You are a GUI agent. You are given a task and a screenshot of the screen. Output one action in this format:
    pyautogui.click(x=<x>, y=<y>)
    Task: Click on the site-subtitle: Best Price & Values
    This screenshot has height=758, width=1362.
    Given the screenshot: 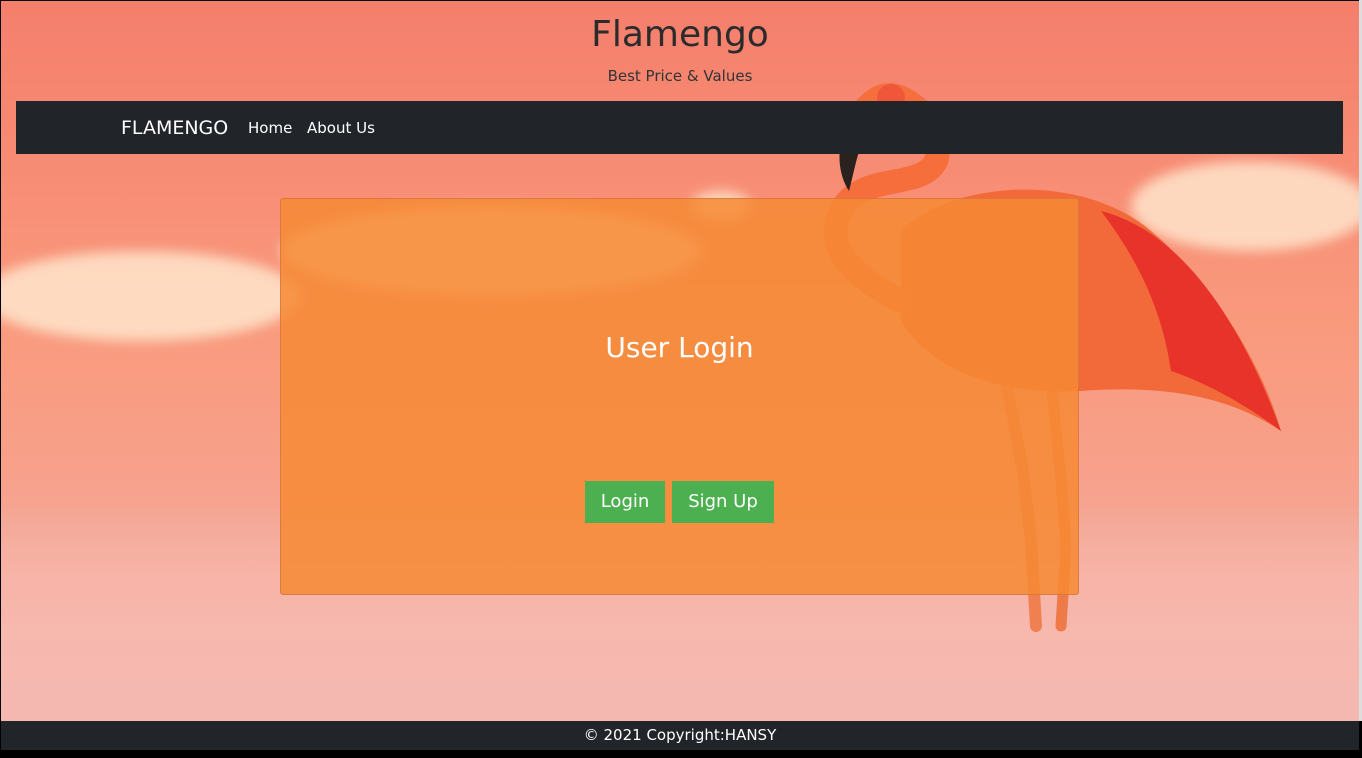 What is the action you would take?
    pyautogui.click(x=680, y=76)
    